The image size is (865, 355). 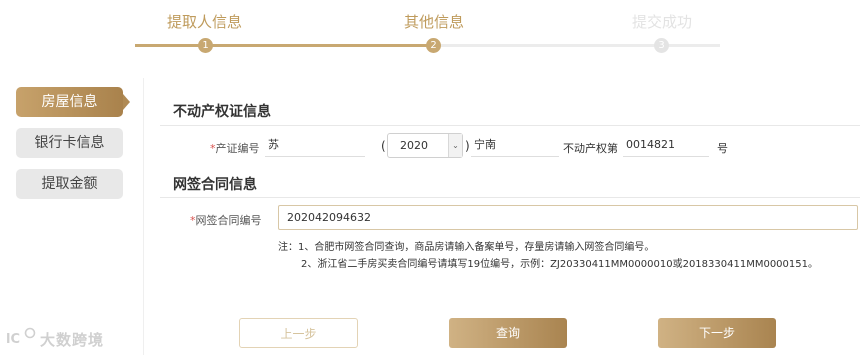 I want to click on contract-number-label: *网签合同编号, so click(x=226, y=220).